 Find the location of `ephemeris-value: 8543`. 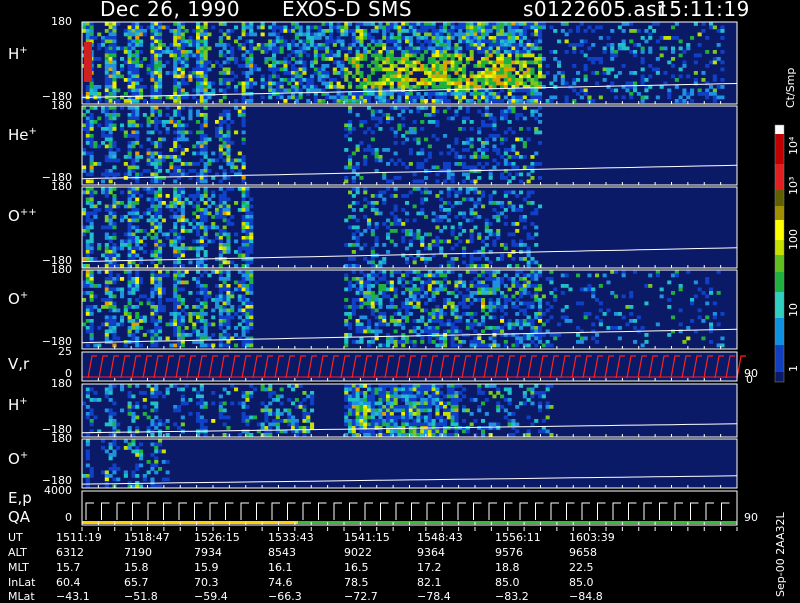

ephemeris-value: 8543 is located at coordinates (282, 552).